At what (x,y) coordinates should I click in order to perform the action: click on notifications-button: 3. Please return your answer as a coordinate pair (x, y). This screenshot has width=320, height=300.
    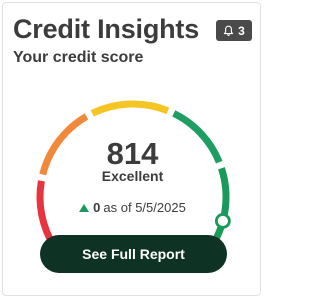
    Looking at the image, I should click on (234, 30).